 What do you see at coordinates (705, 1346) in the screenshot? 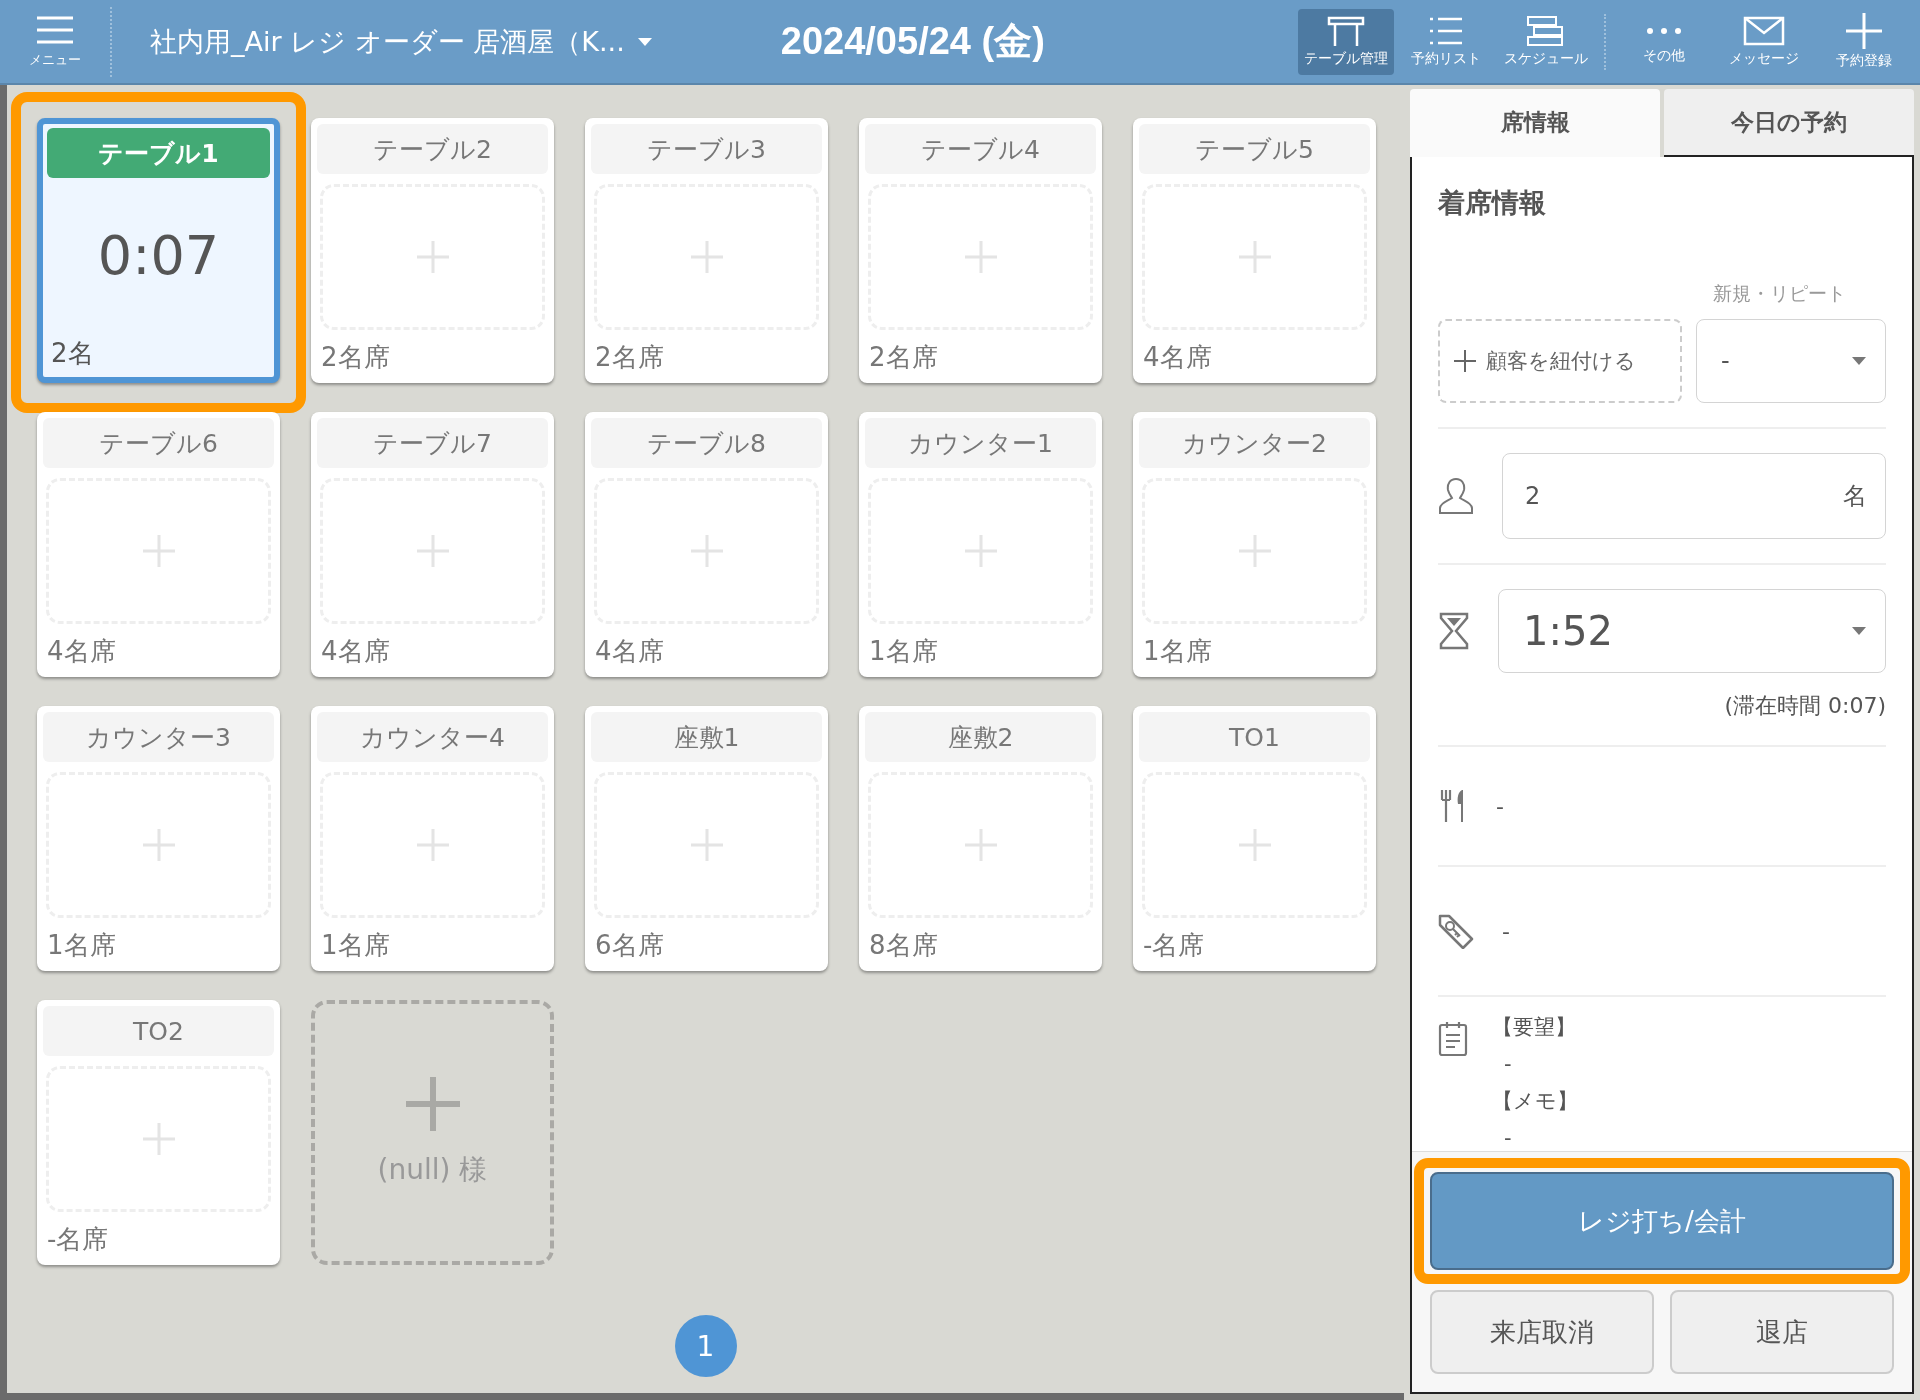
I see `page-button: 1` at bounding box center [705, 1346].